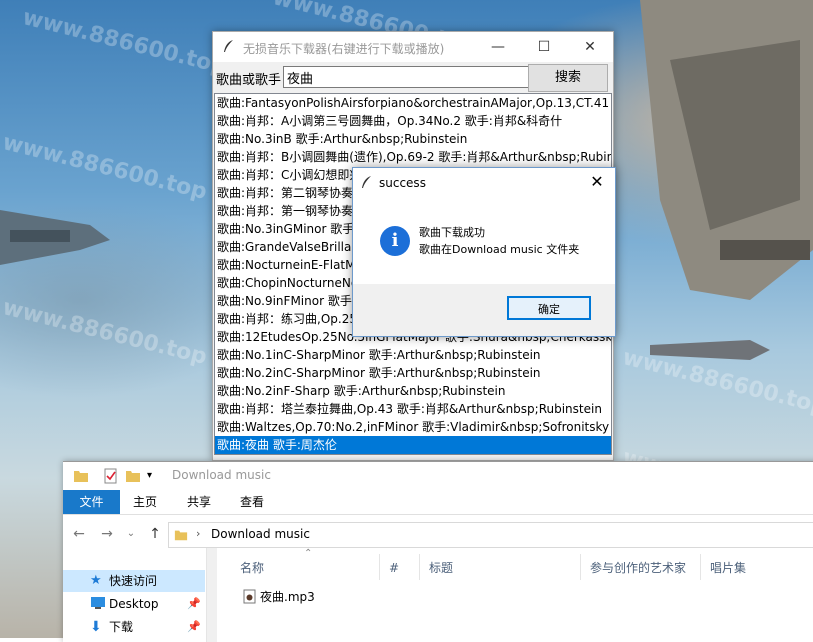 Image resolution: width=813 pixels, height=642 pixels. What do you see at coordinates (212, 595) in the screenshot?
I see `navigation-pane-scrollbar` at bounding box center [212, 595].